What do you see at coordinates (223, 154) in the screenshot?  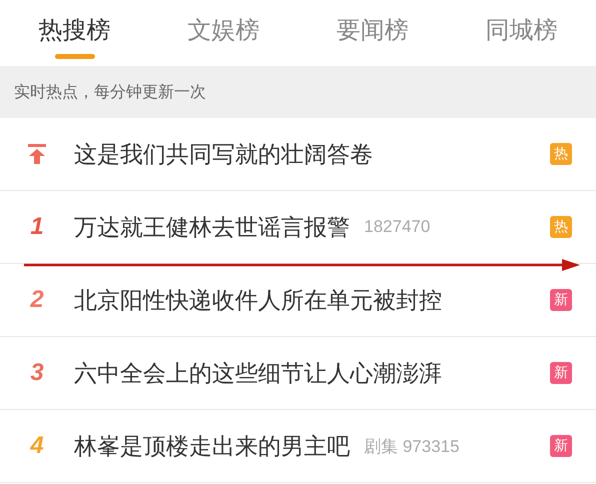 I see `topic-title: 这是我们共同写就的壮阔答卷` at bounding box center [223, 154].